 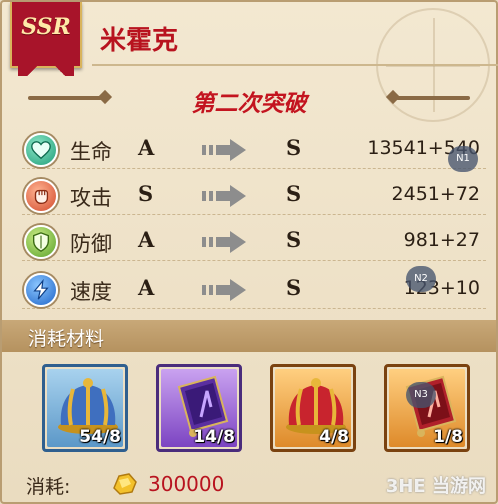 I want to click on grade-from: S, so click(x=146, y=193).